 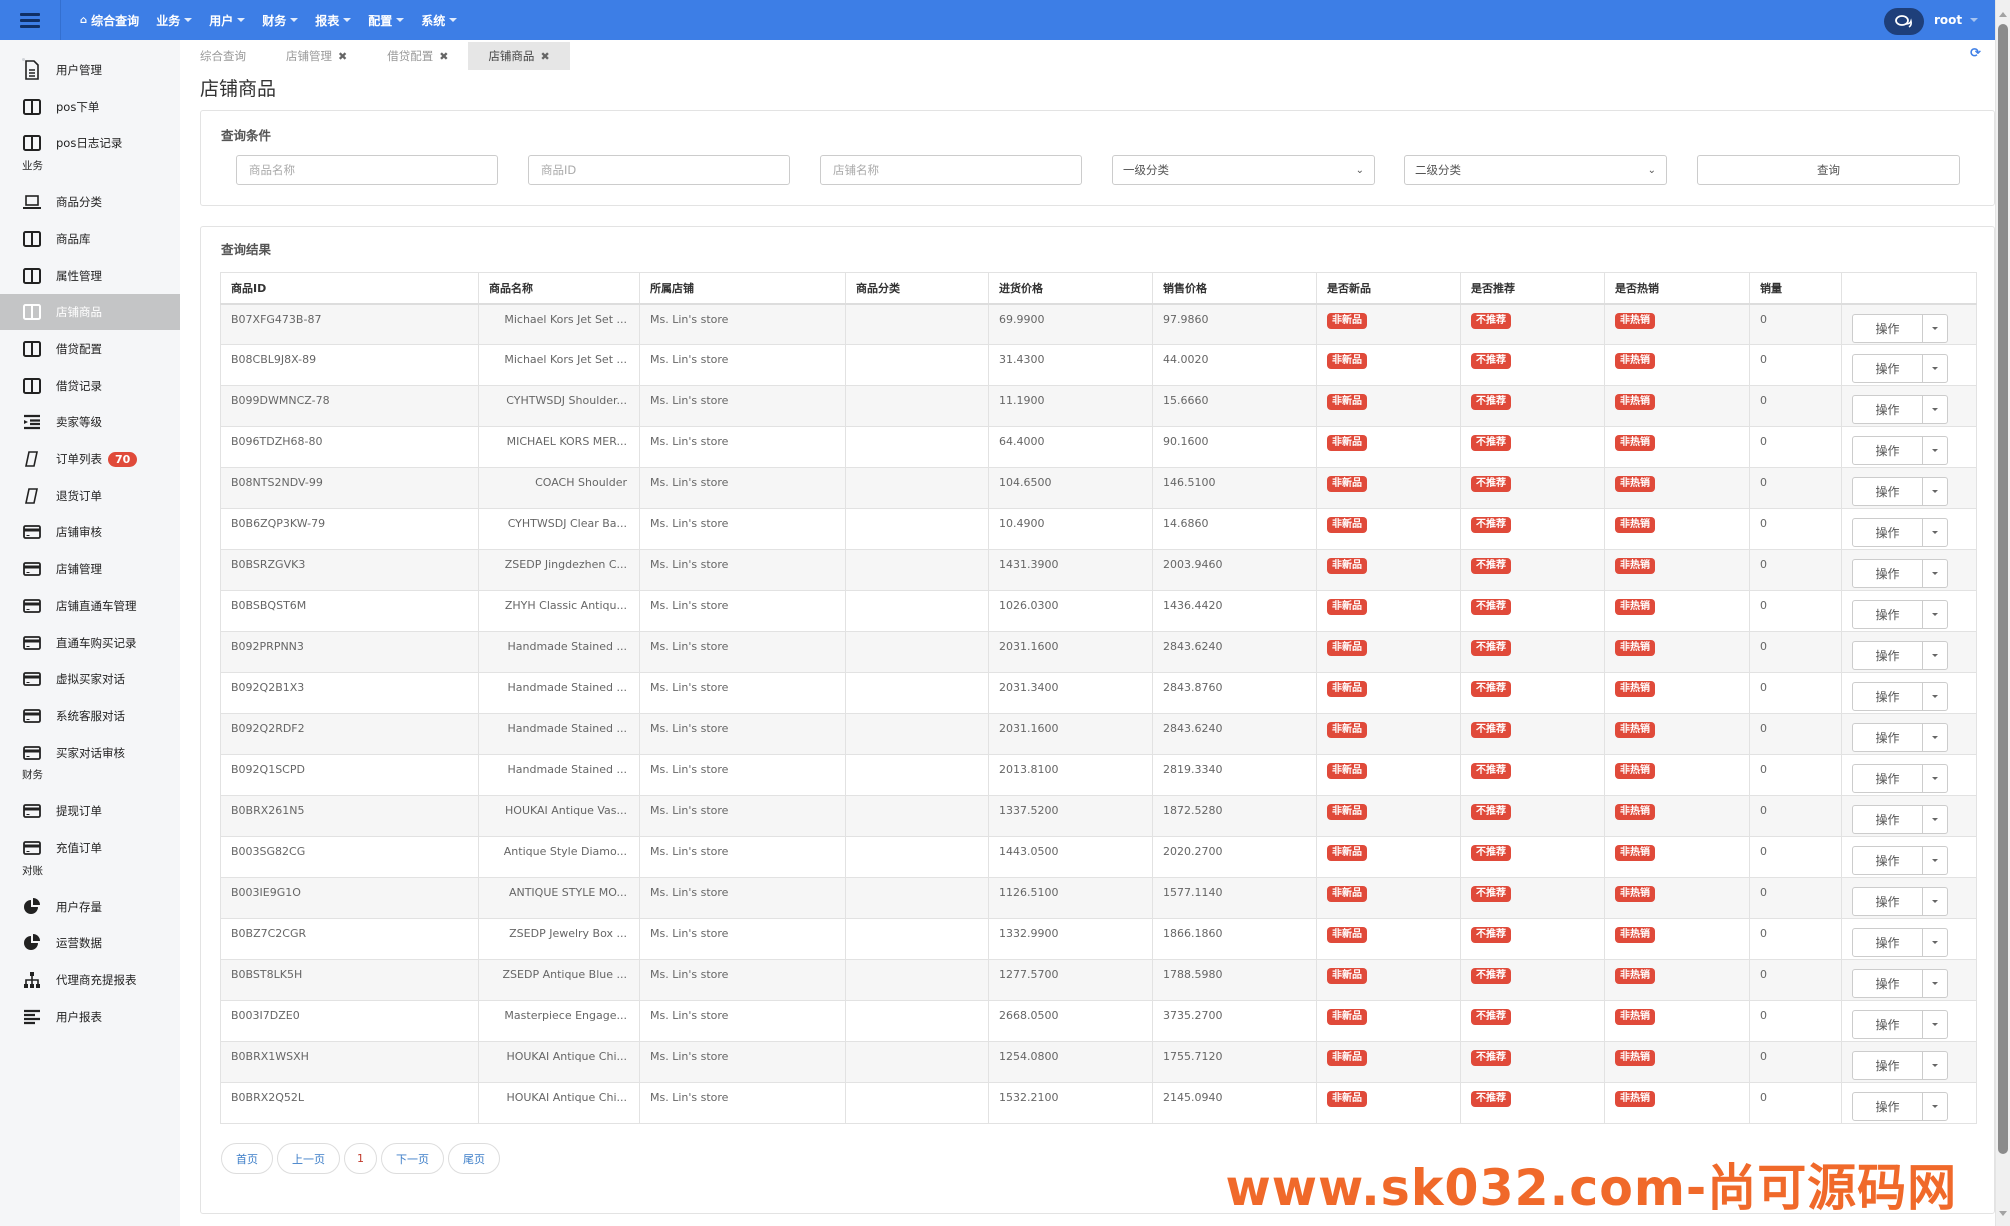 What do you see at coordinates (951, 170) in the screenshot?
I see `store-name-input` at bounding box center [951, 170].